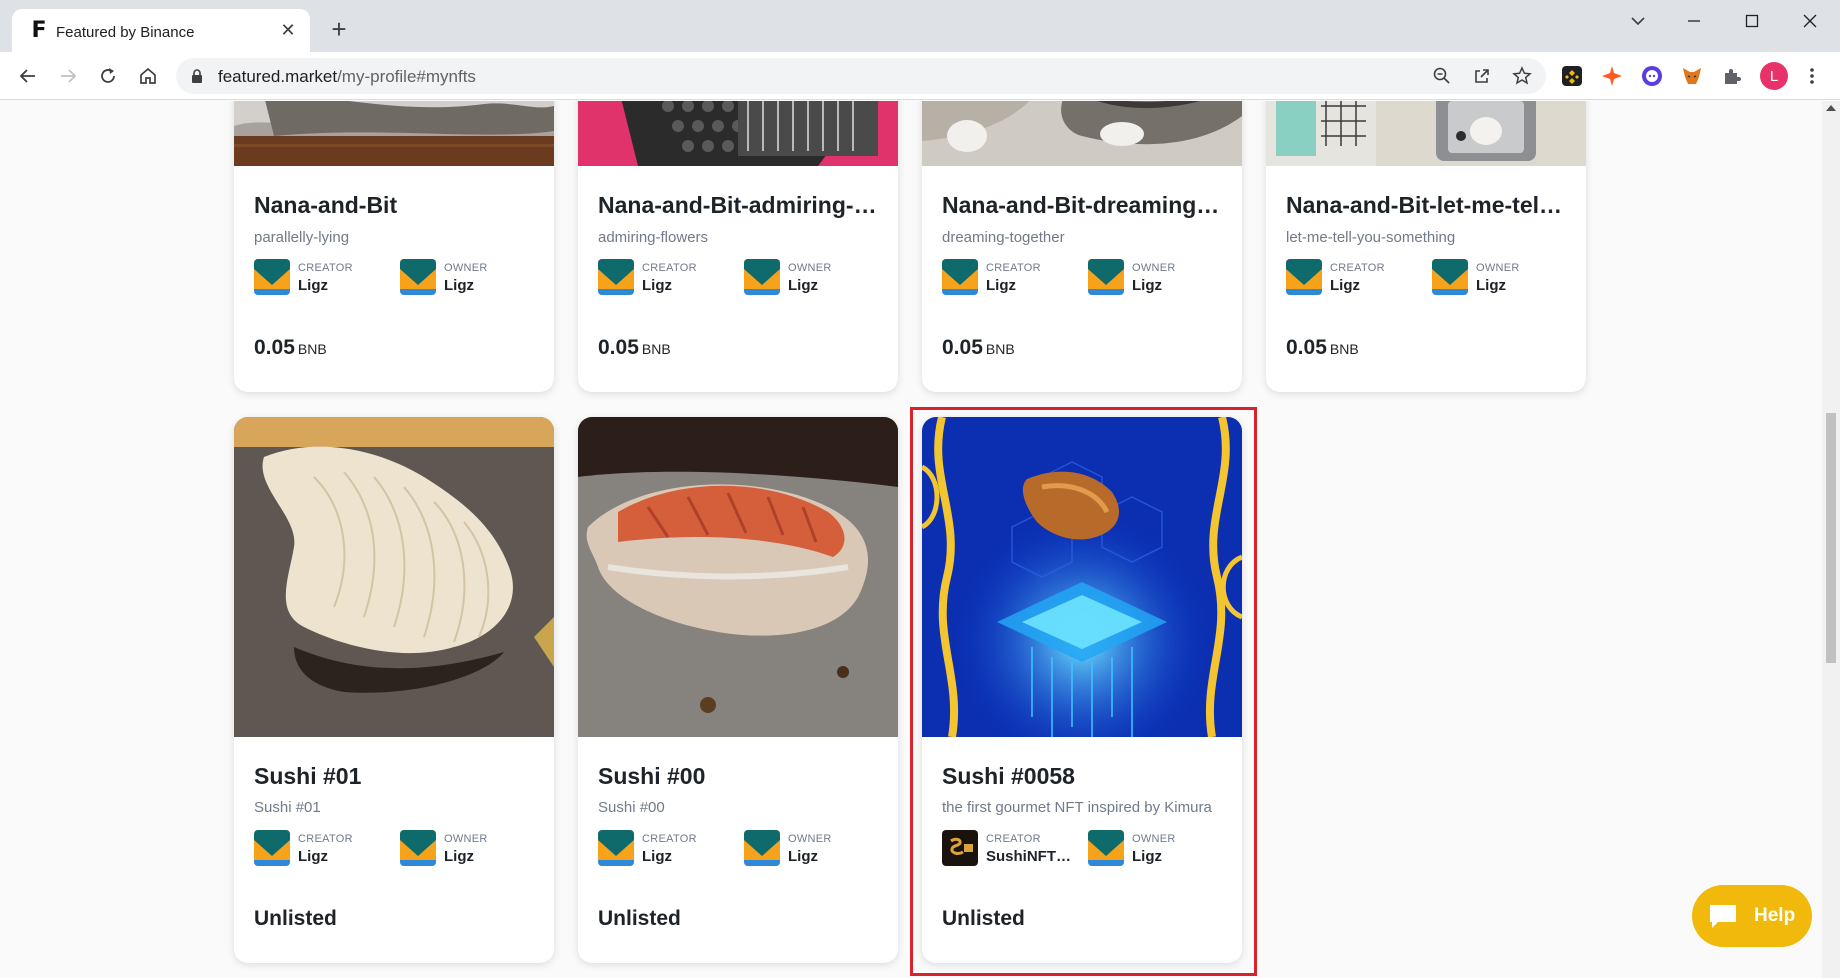 Image resolution: width=1840 pixels, height=978 pixels. Describe the element at coordinates (347, 76) in the screenshot. I see `url-text: featured.market/my-profile#mynfts` at that location.